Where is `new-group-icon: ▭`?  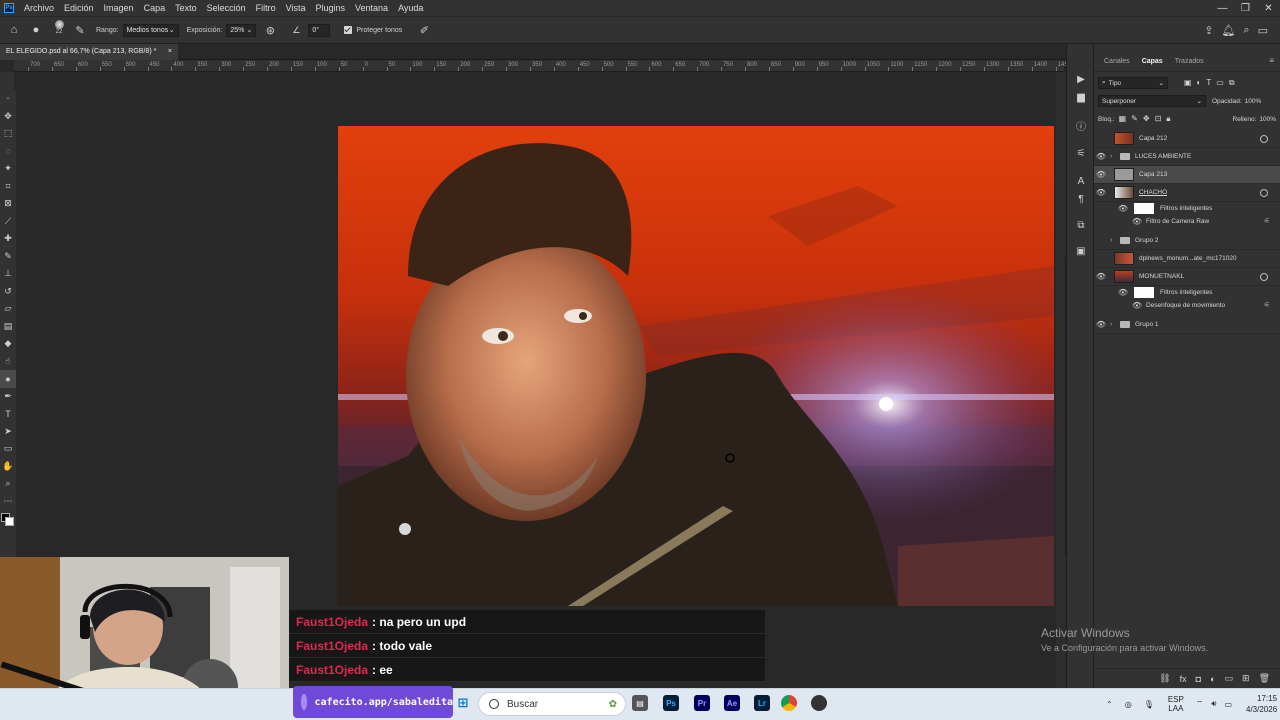
new-group-icon: ▭ is located at coordinates (1229, 678).